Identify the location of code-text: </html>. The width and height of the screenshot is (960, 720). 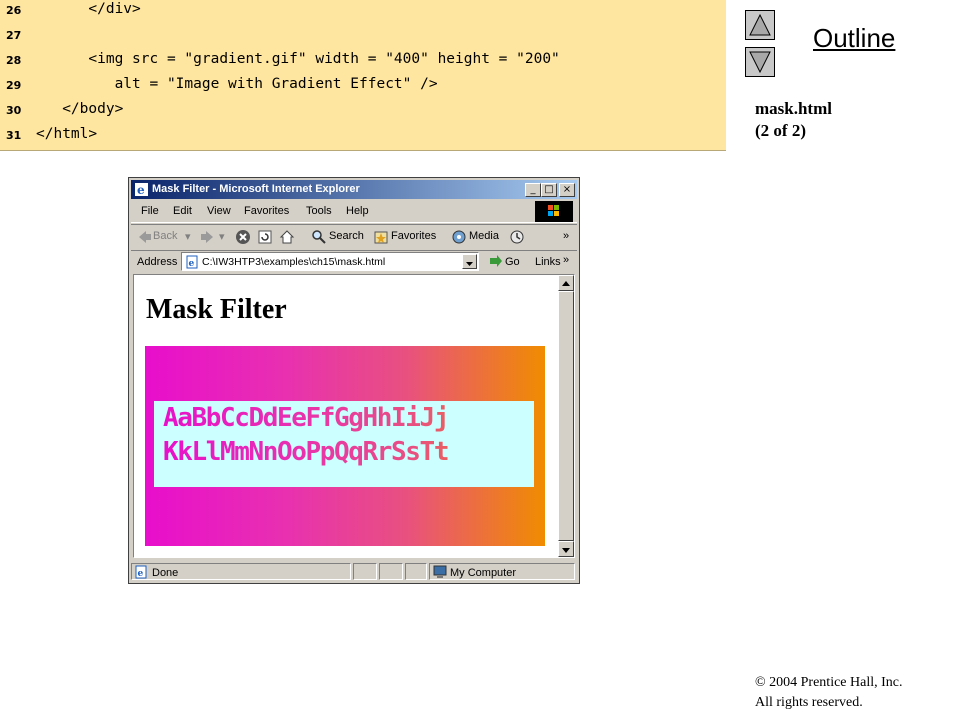
(67, 134).